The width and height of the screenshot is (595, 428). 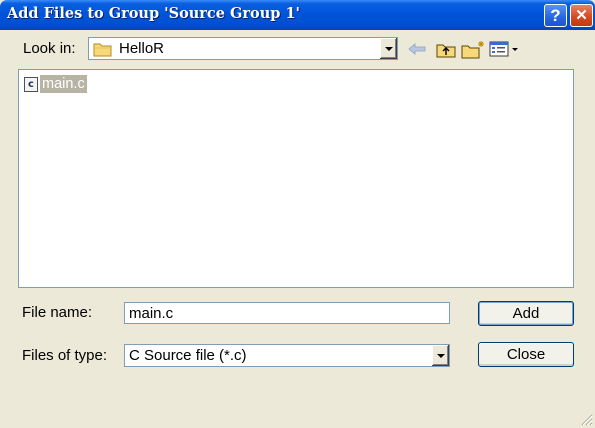 I want to click on up-folder-icon, so click(x=446, y=49).